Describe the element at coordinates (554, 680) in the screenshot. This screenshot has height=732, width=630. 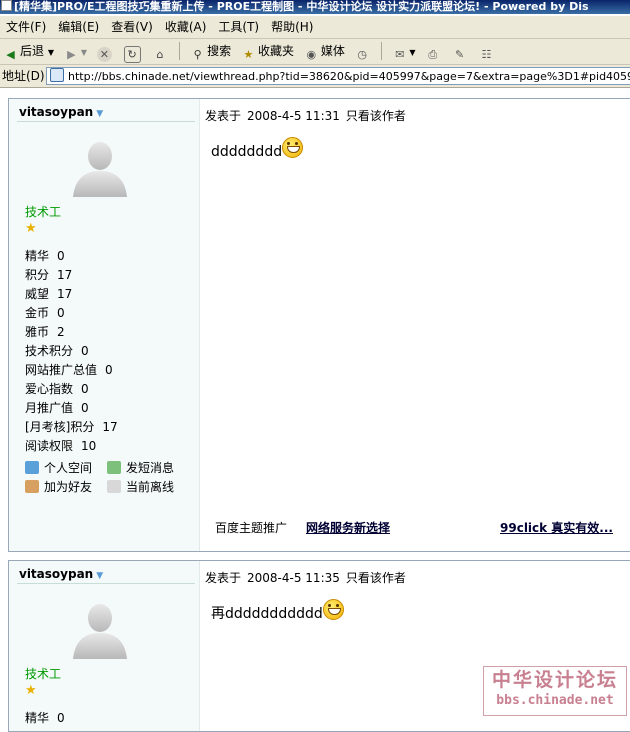
I see `watermark-title: 中华设计论坛` at that location.